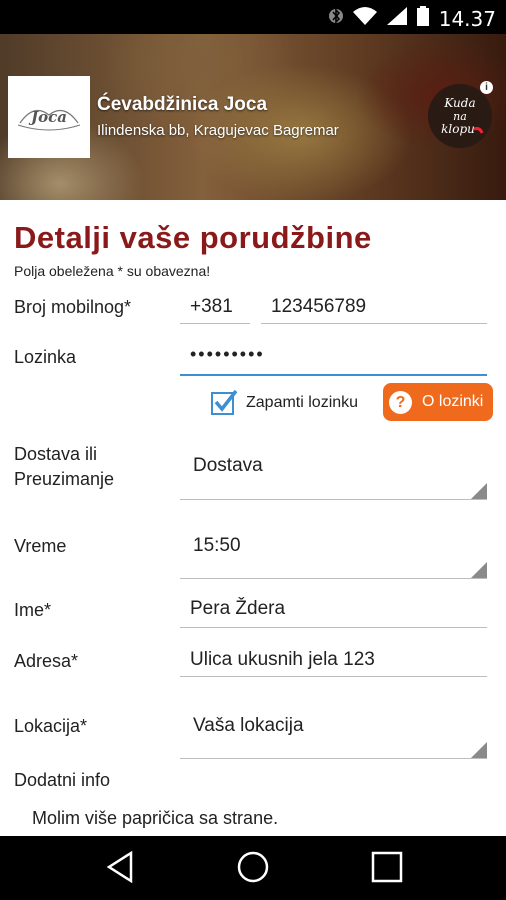 Image resolution: width=506 pixels, height=900 pixels. I want to click on page-title: Detalji vaše porudžbine, so click(193, 237).